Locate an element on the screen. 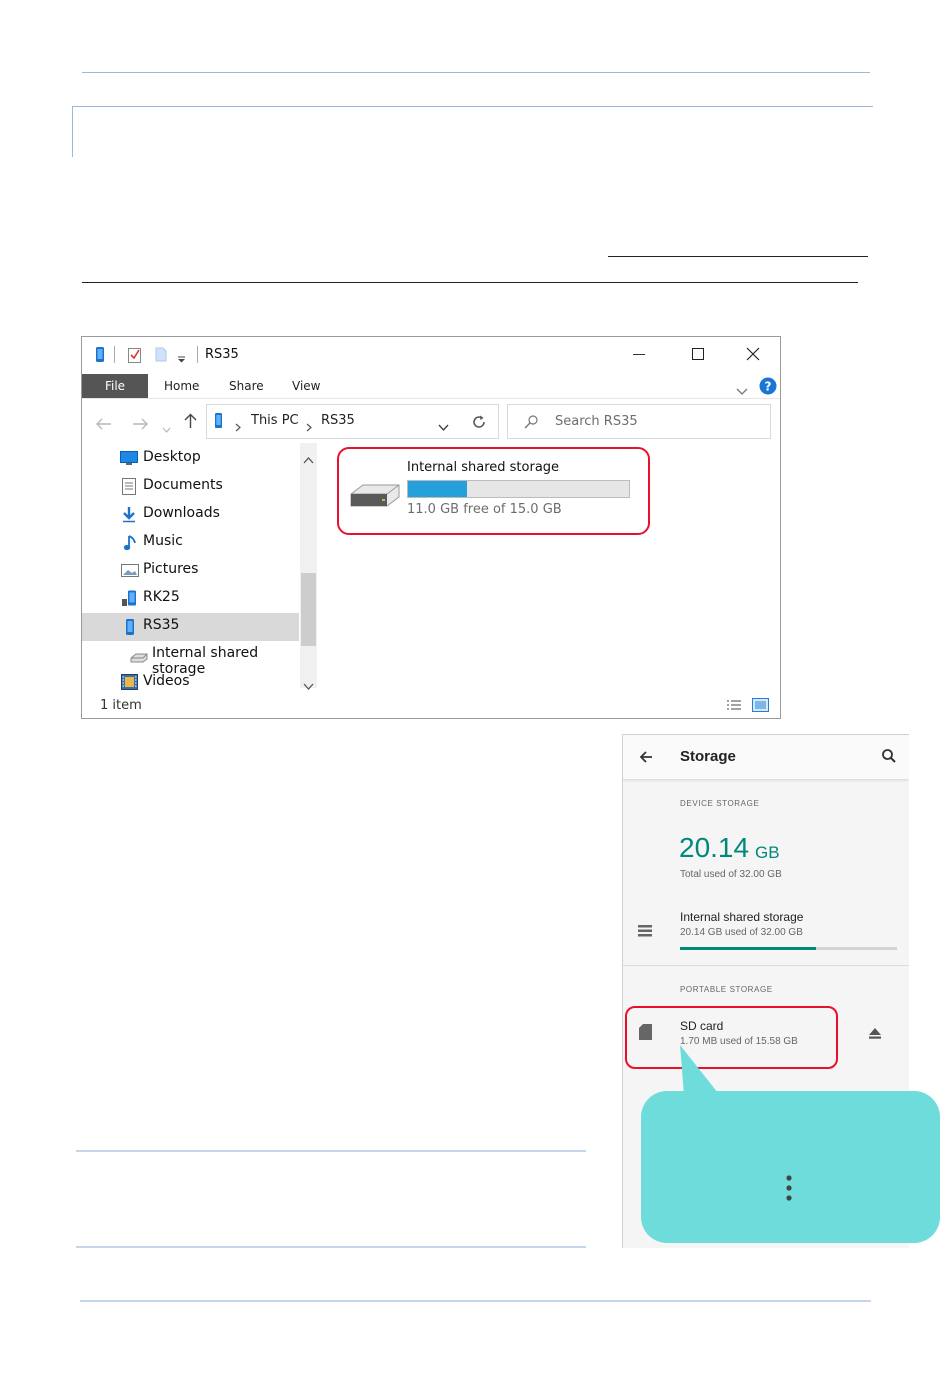  drive-usage-fill is located at coordinates (437, 489).